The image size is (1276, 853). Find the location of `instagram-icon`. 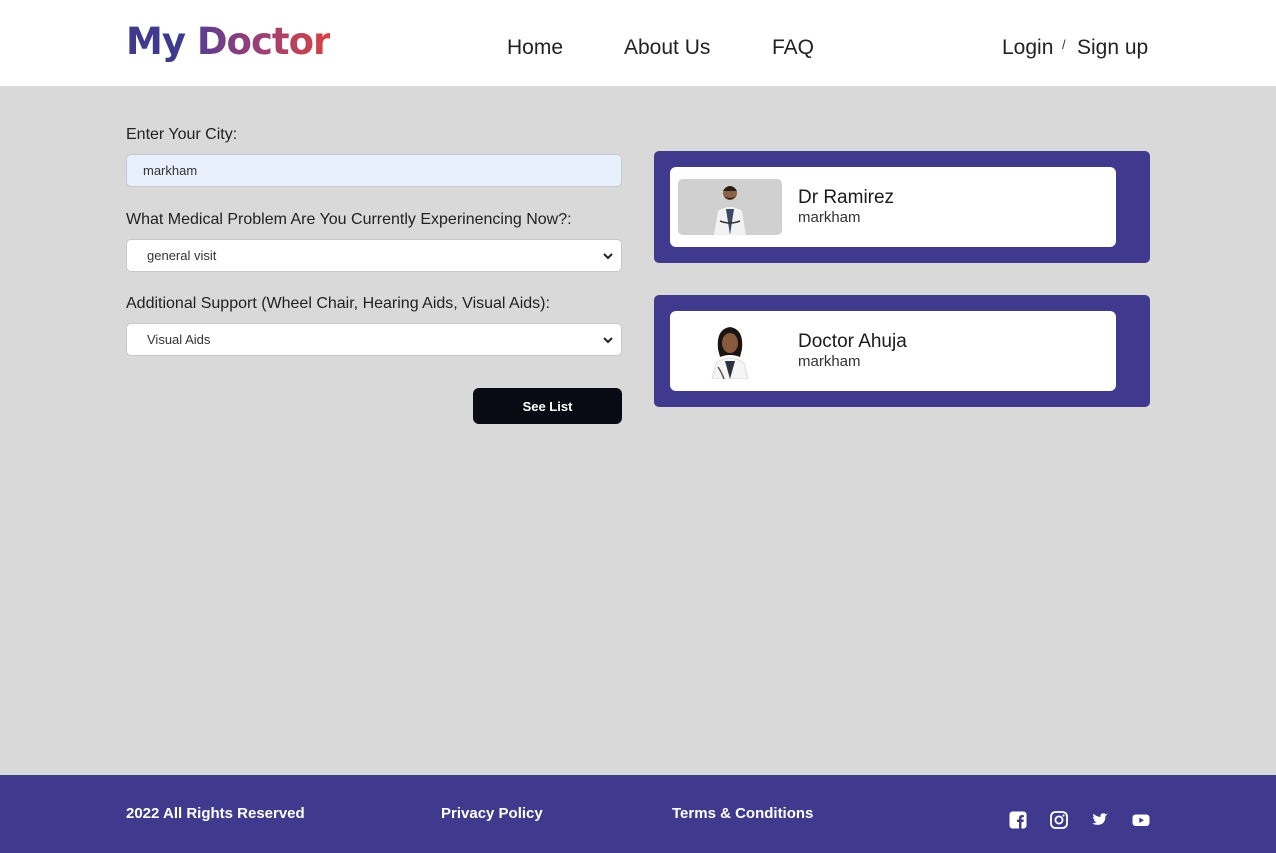

instagram-icon is located at coordinates (1059, 820).